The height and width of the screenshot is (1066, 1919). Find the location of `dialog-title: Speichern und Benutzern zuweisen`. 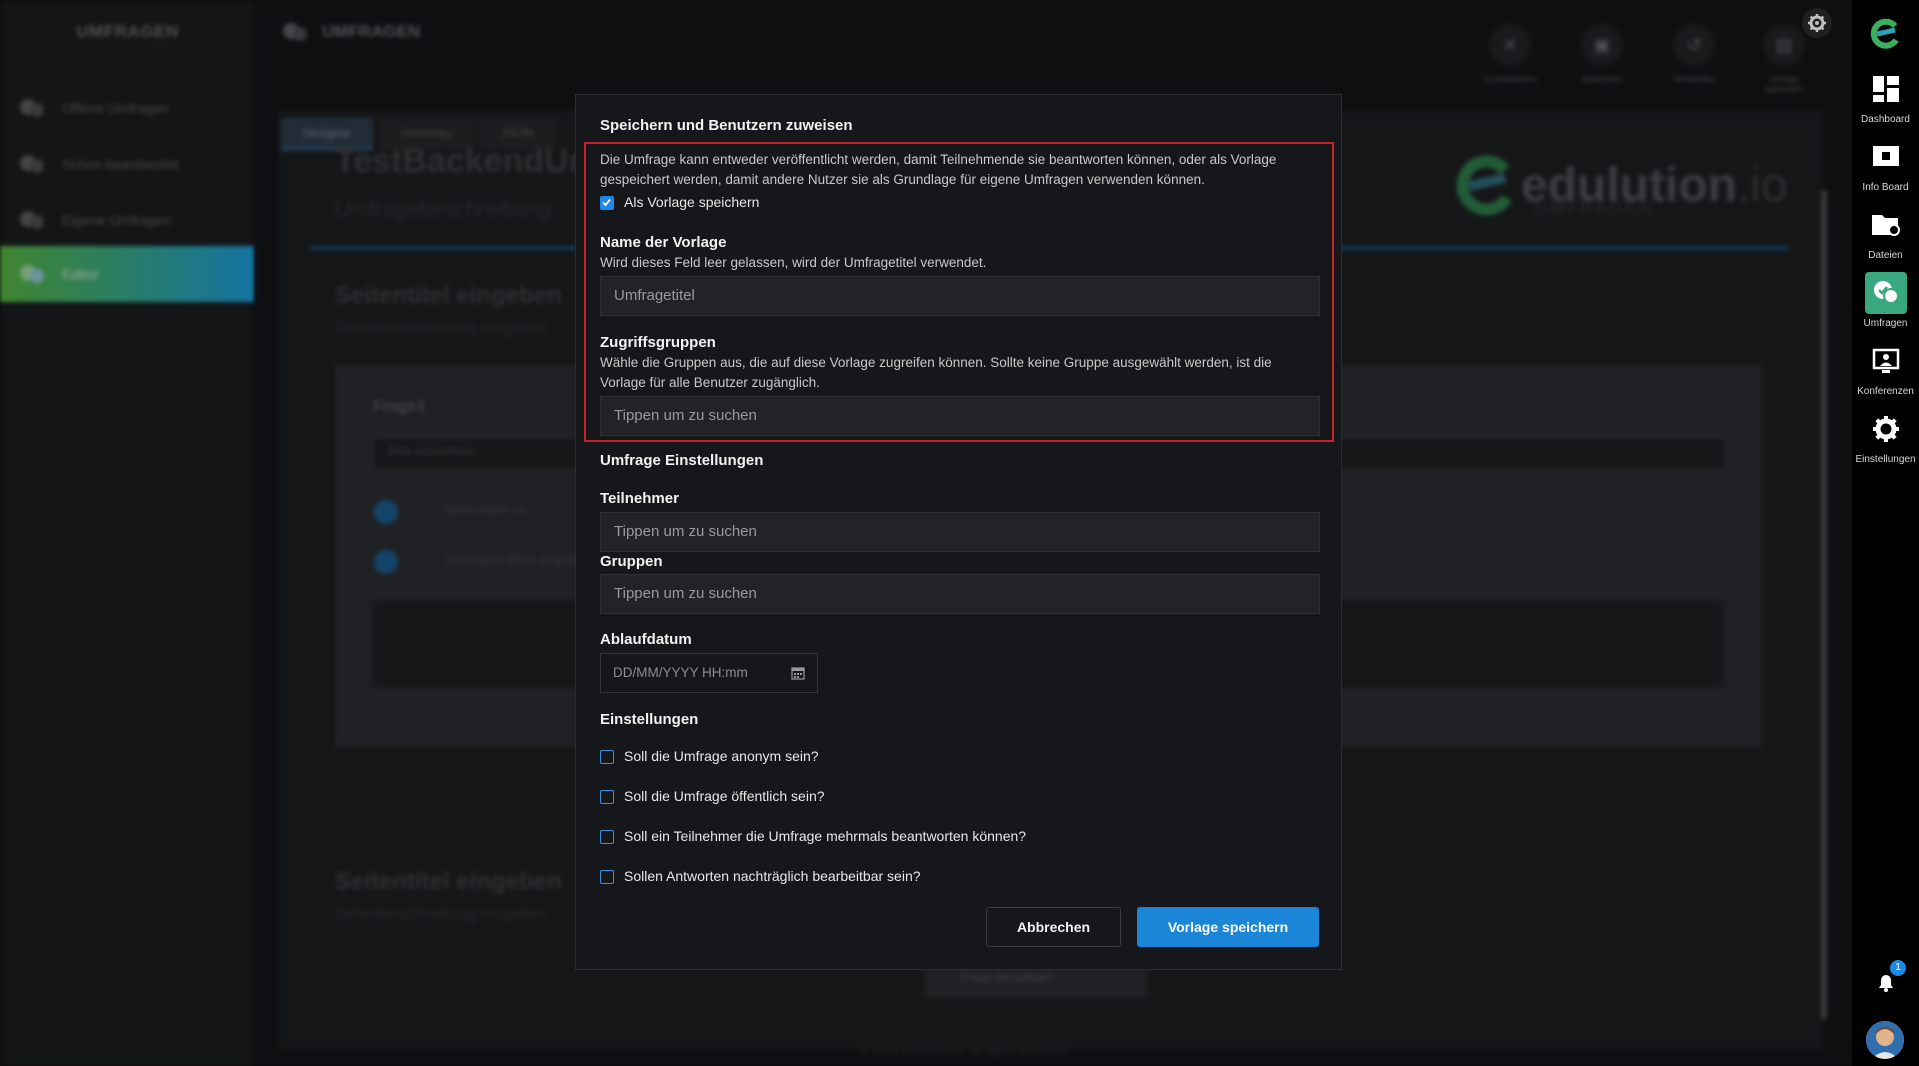

dialog-title: Speichern und Benutzern zuweisen is located at coordinates (726, 125).